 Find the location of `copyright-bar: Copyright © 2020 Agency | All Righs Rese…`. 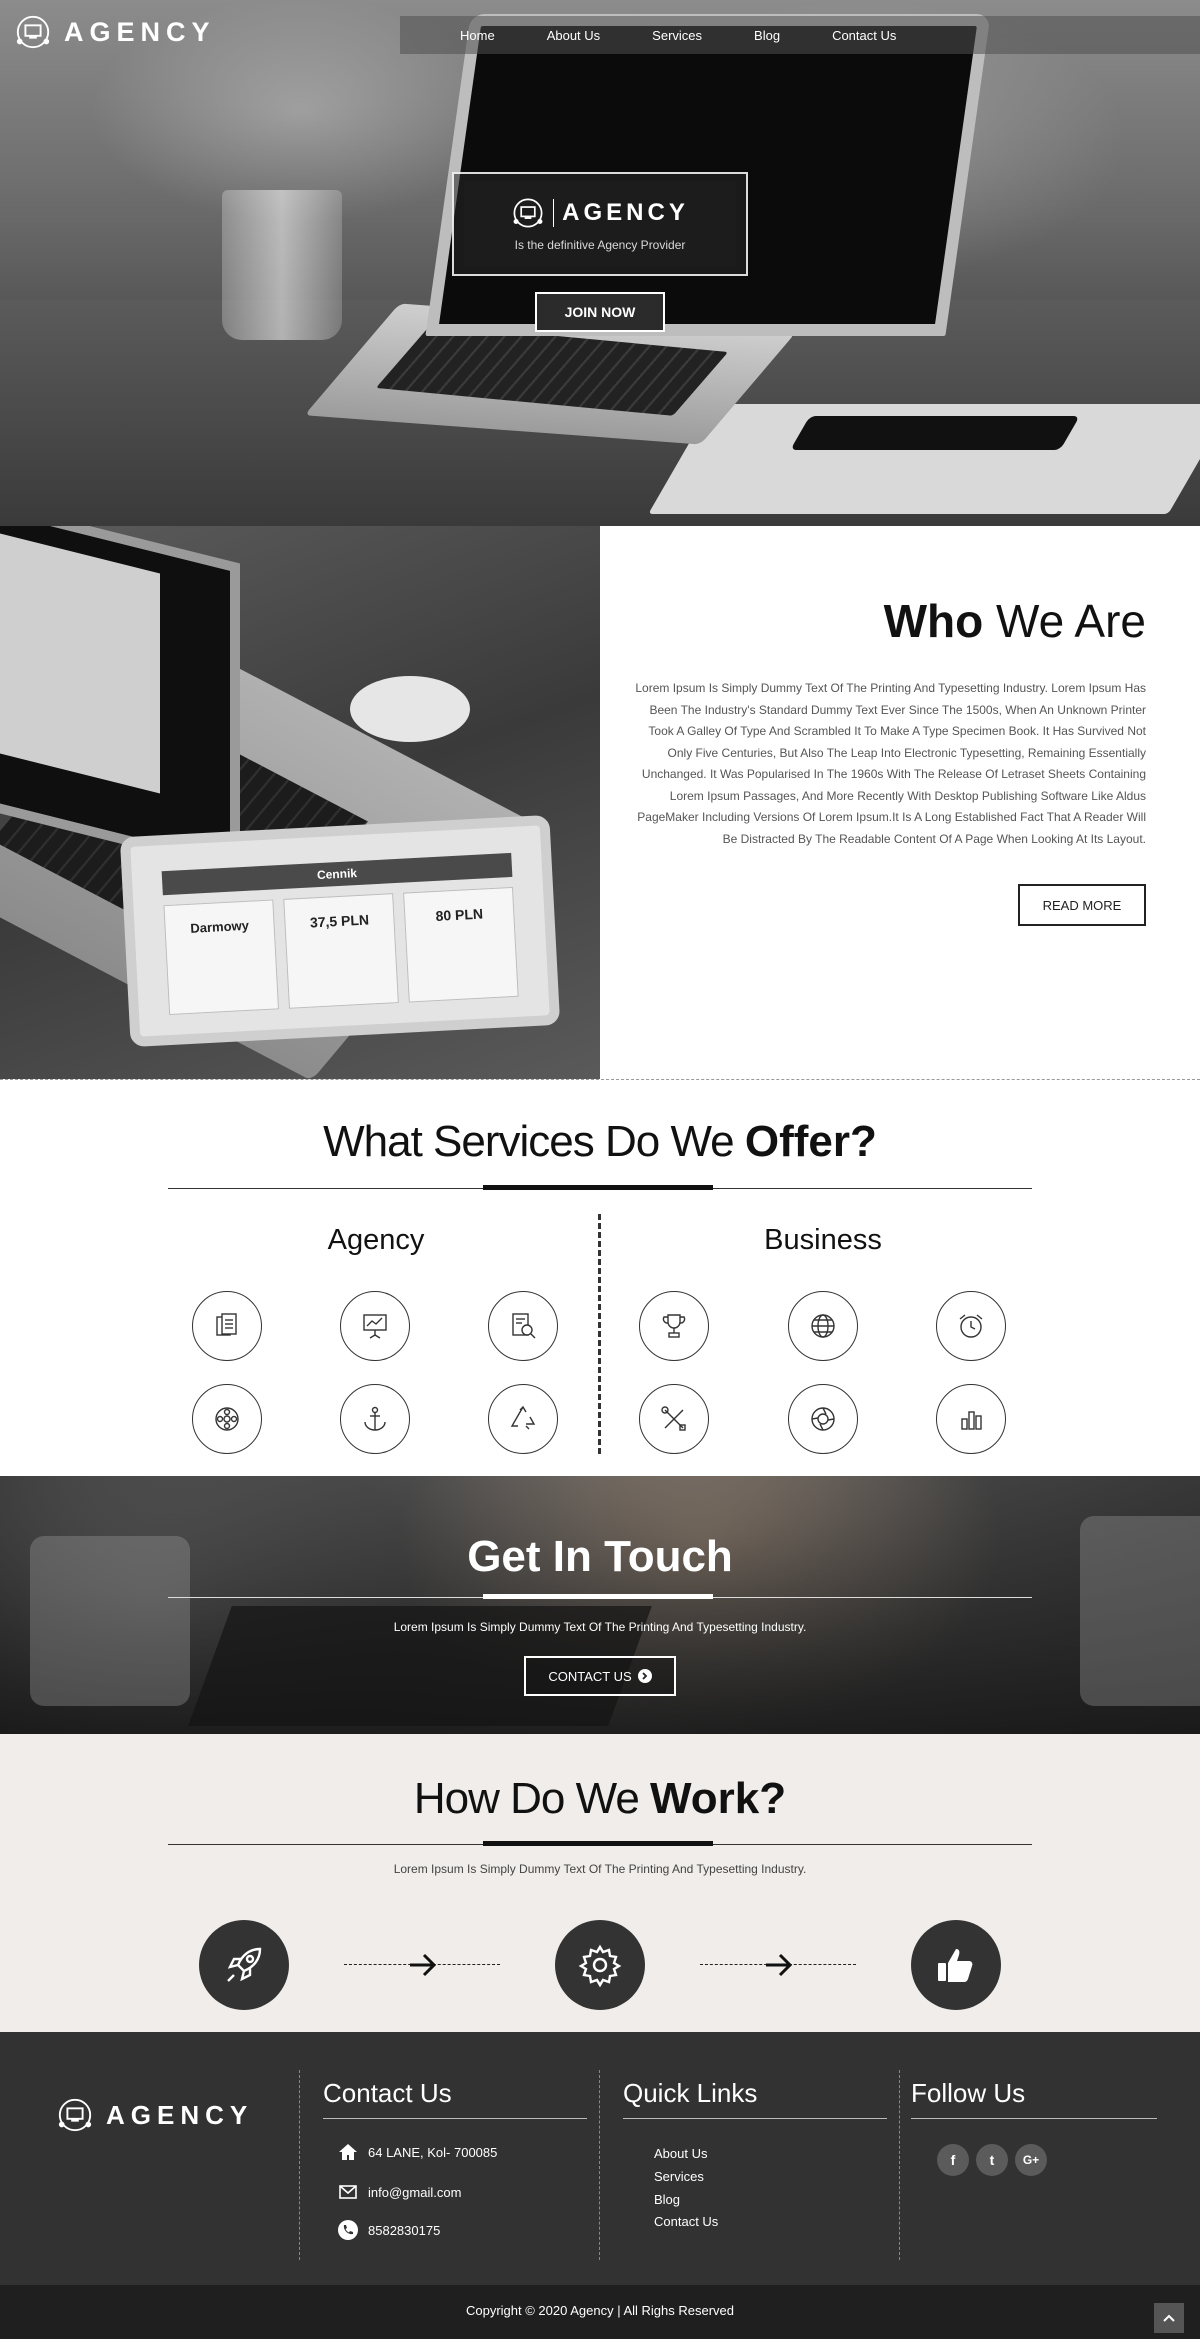

copyright-bar: Copyright © 2020 Agency | All Righs Rese… is located at coordinates (600, 2312).